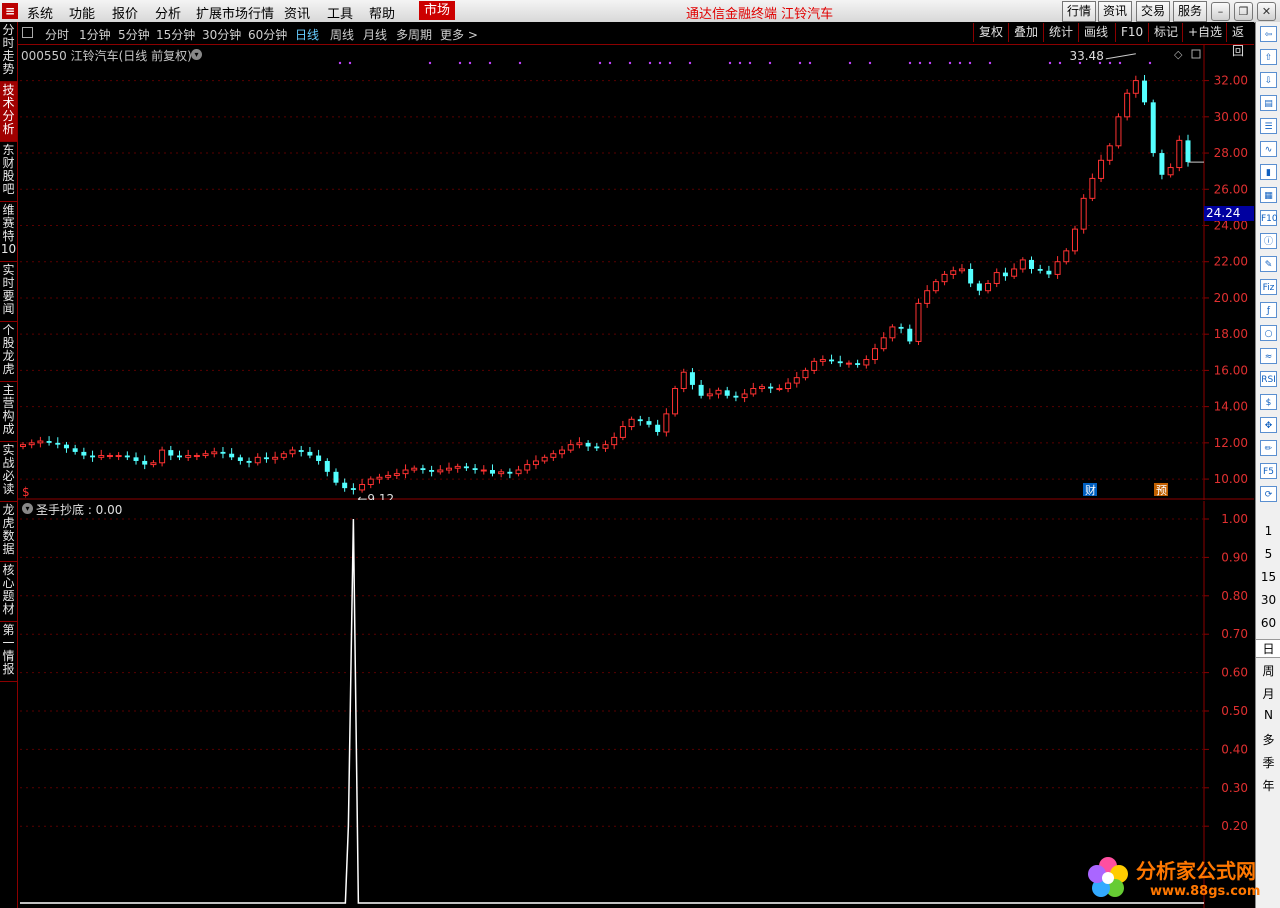 This screenshot has width=1280, height=908. What do you see at coordinates (1268, 648) in the screenshot?
I see `right-period-5: 日` at bounding box center [1268, 648].